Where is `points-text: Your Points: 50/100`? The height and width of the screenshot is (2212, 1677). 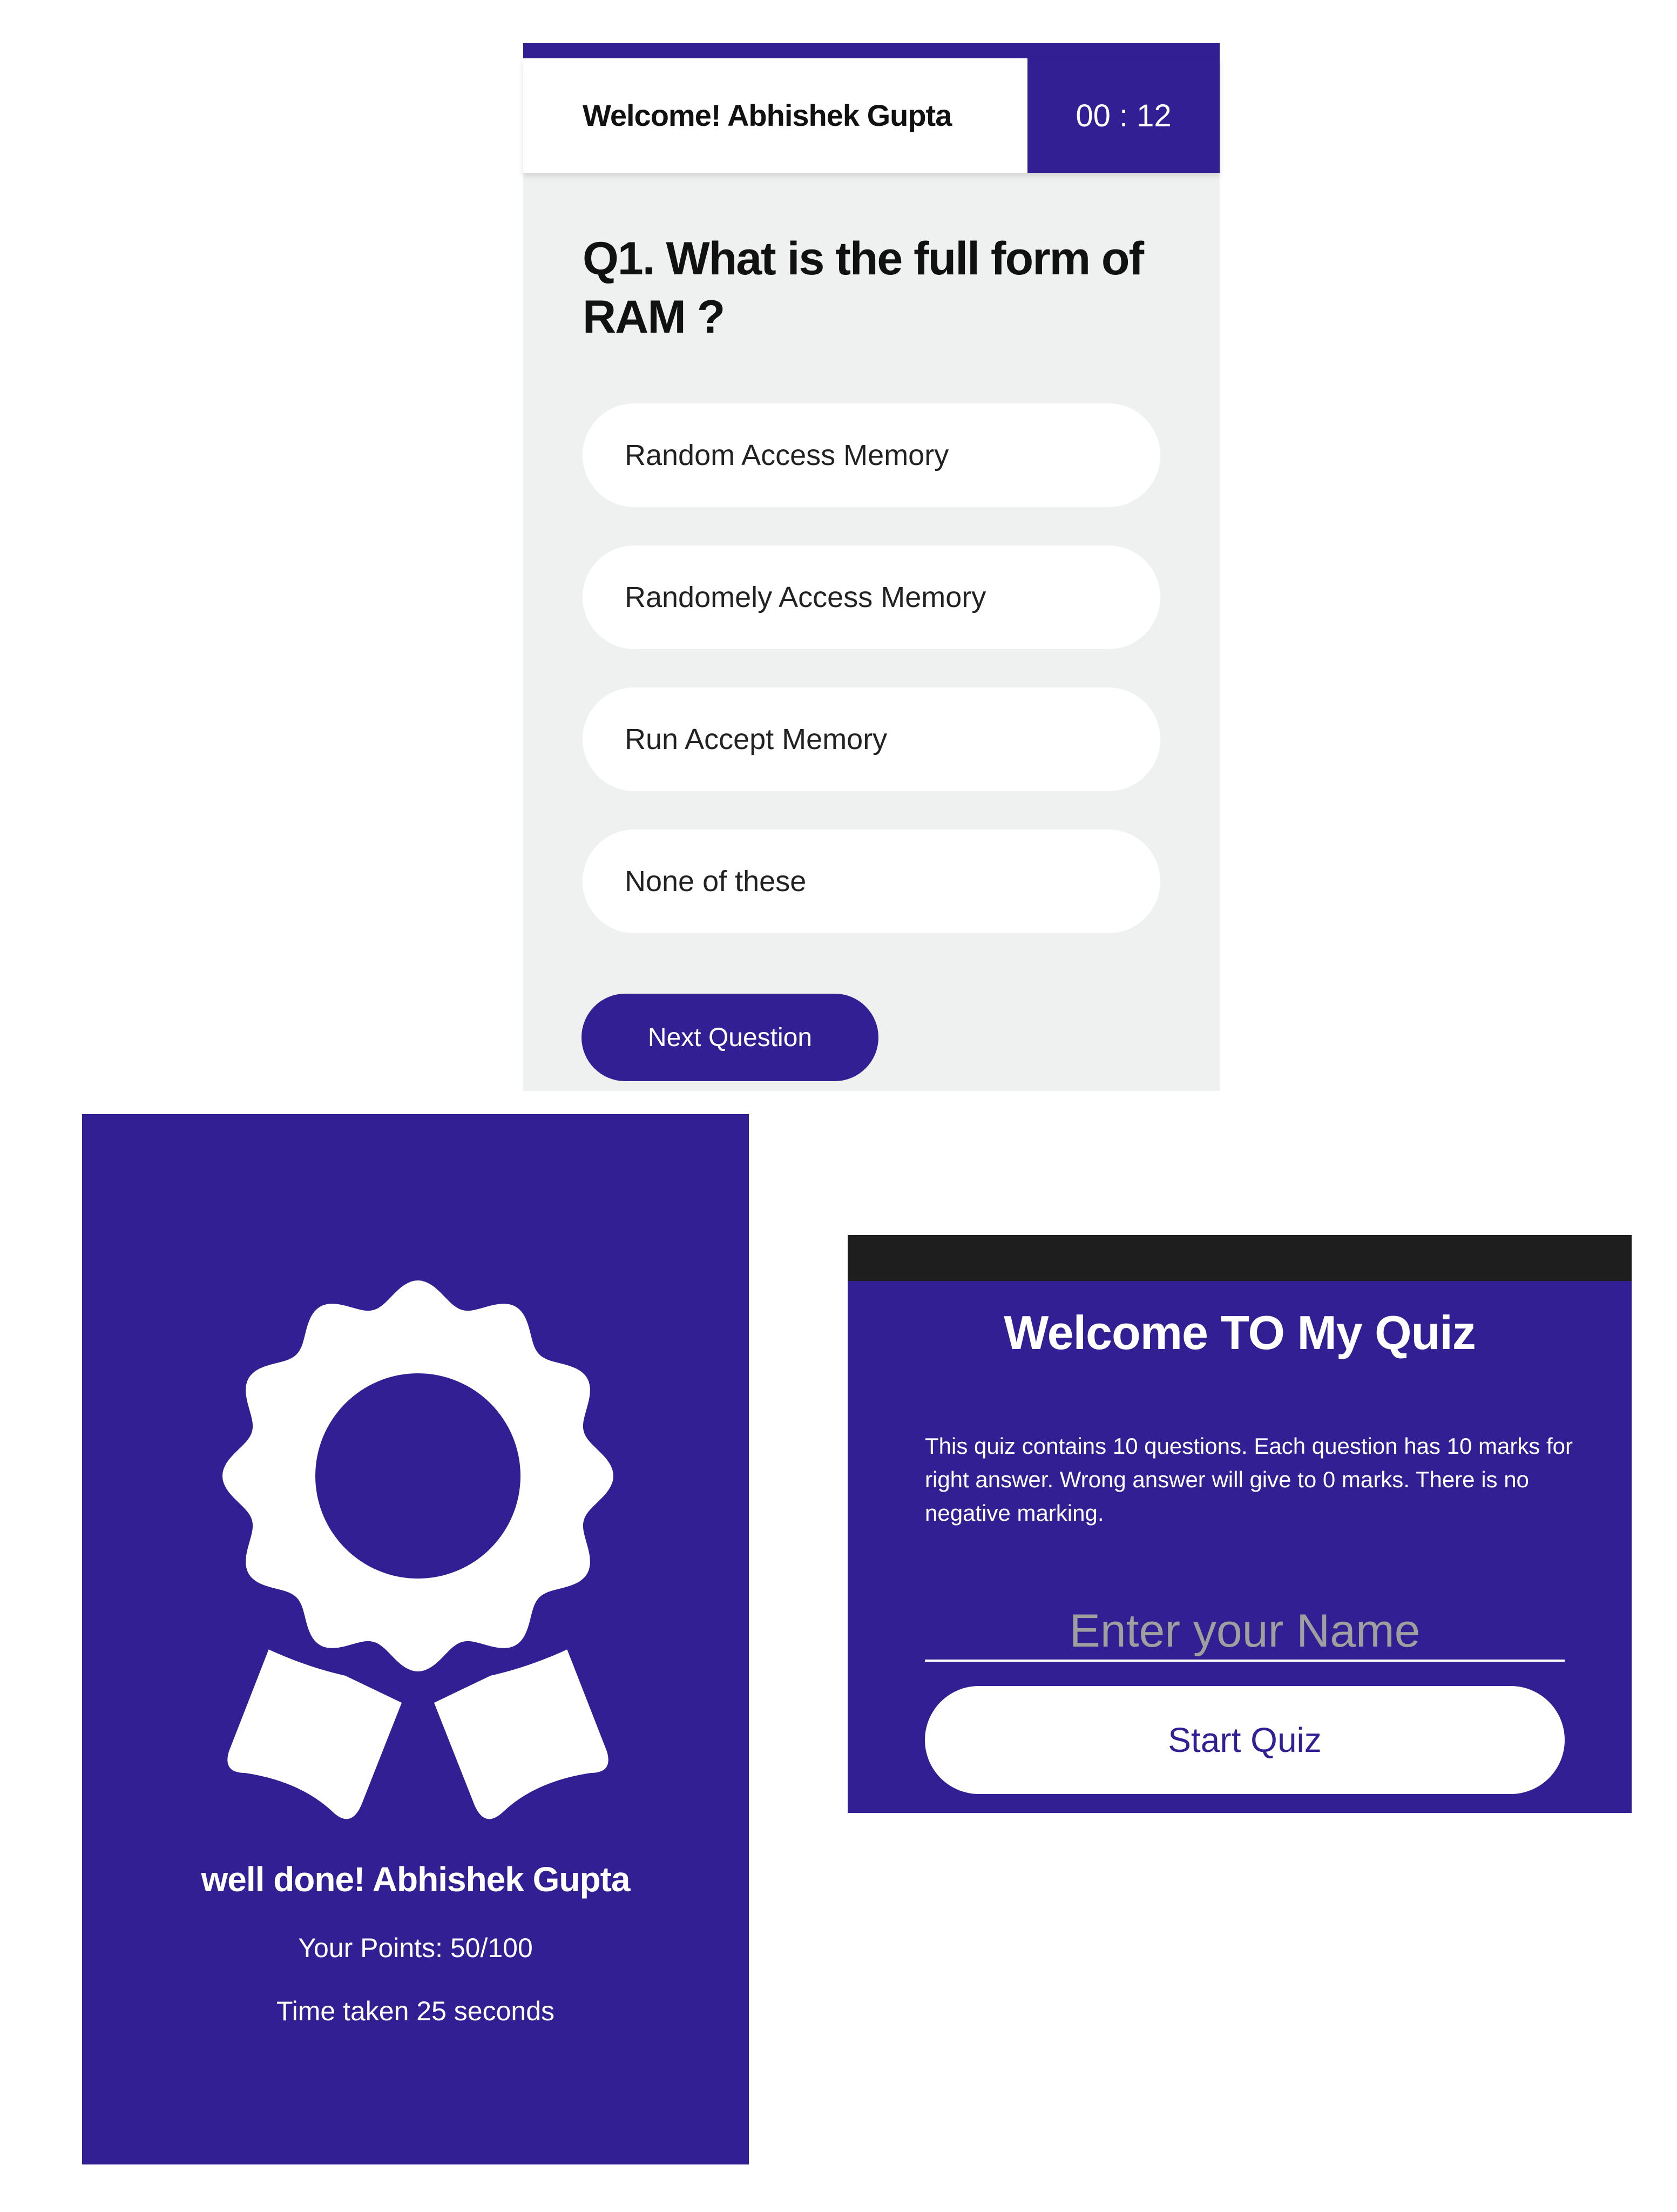
points-text: Your Points: 50/100 is located at coordinates (415, 1948).